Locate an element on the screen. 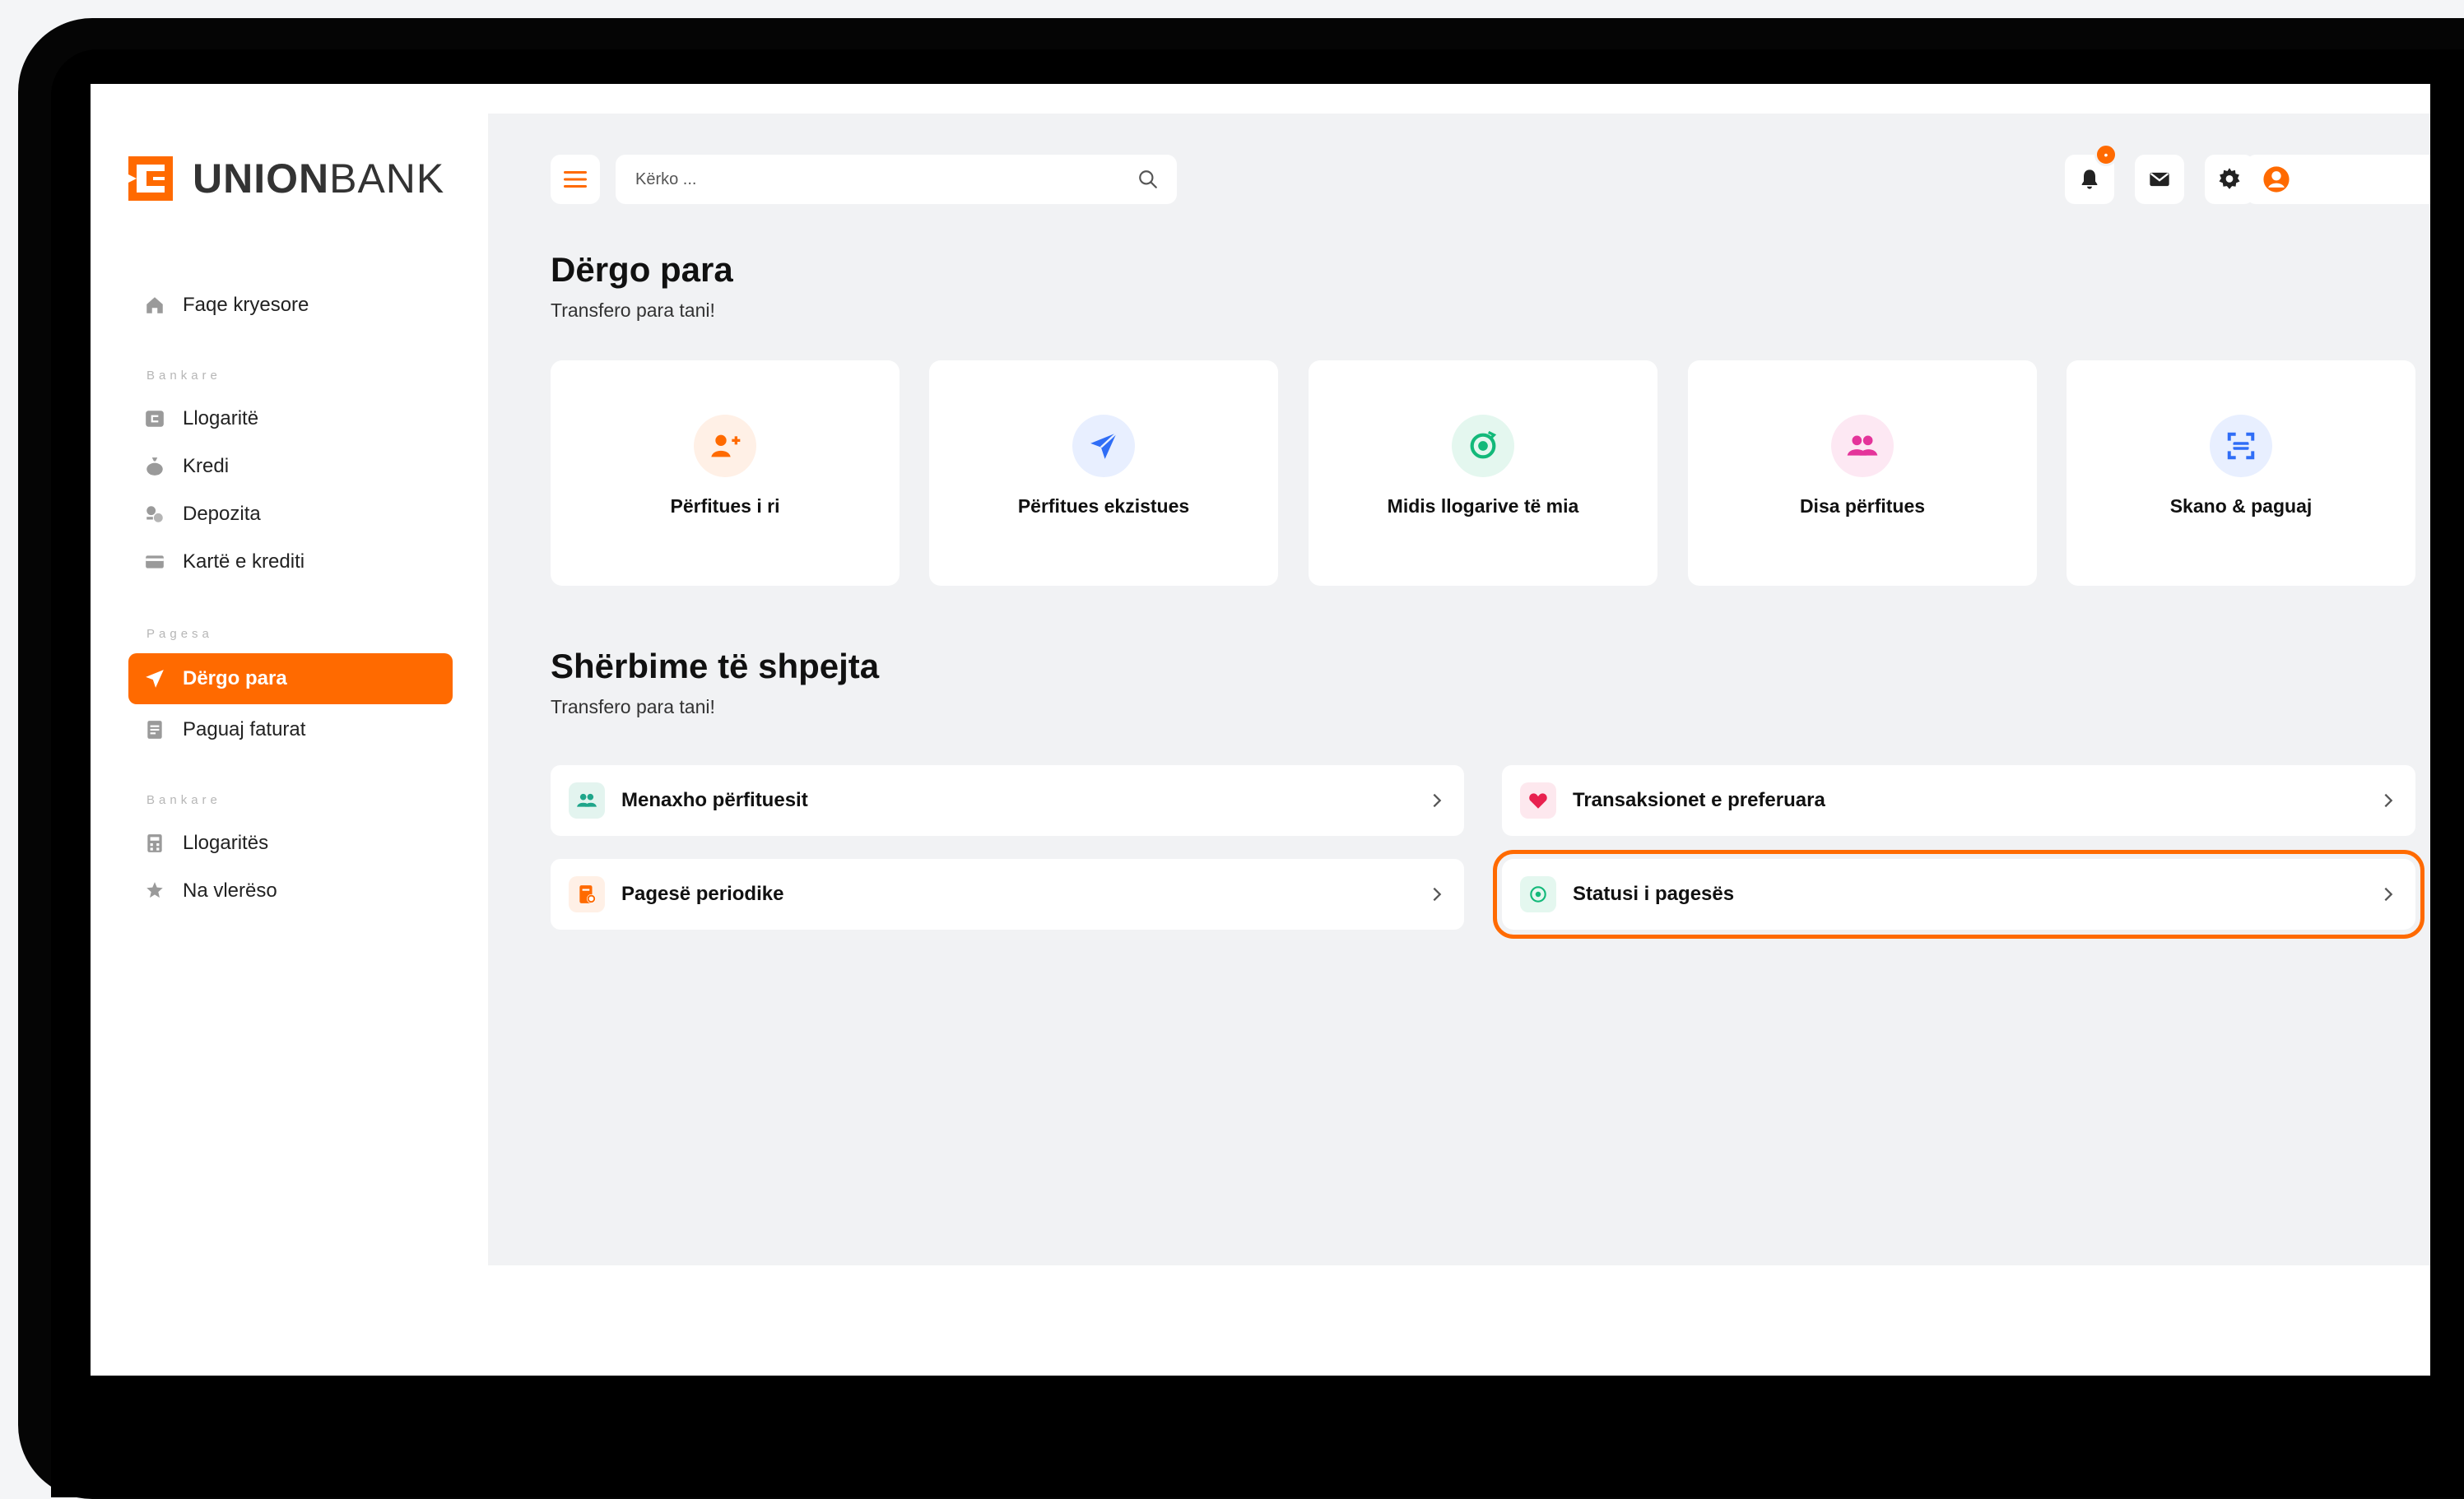 This screenshot has width=2464, height=1499. messages-button is located at coordinates (2159, 180).